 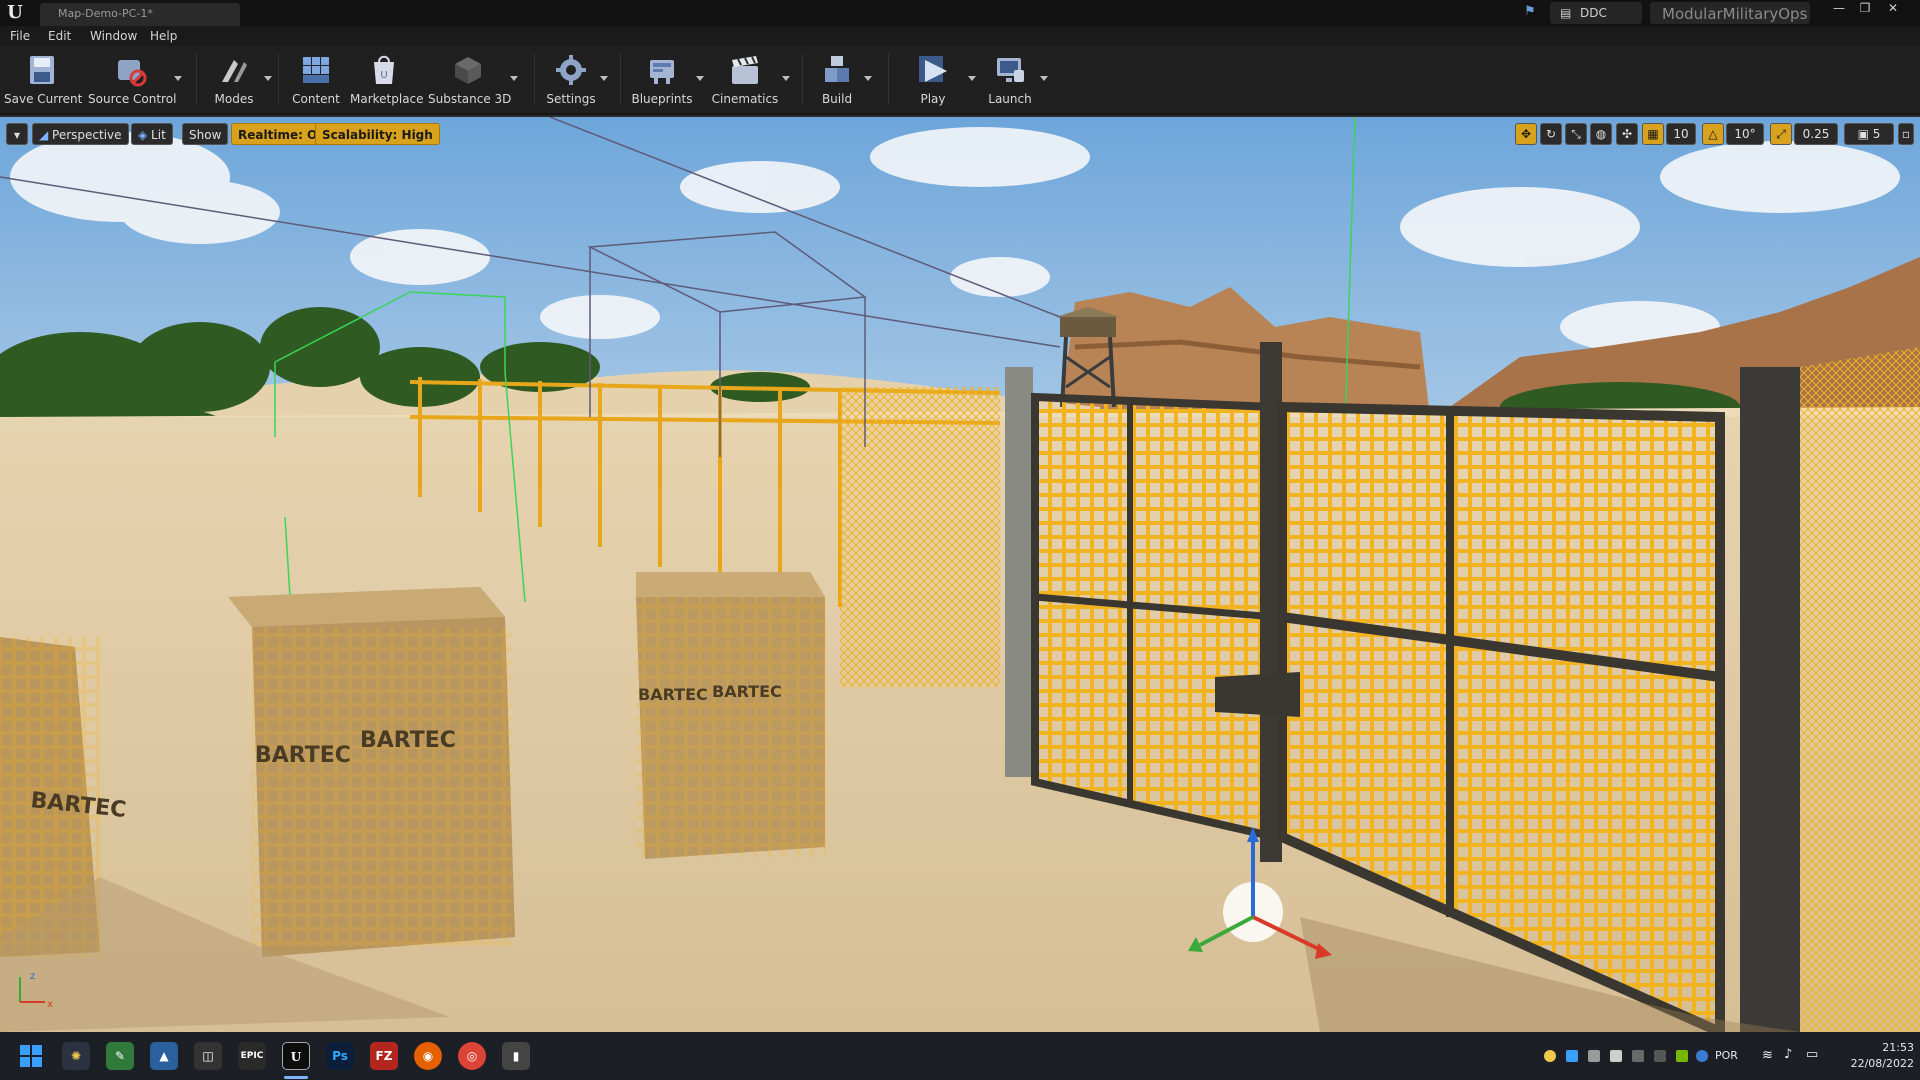 I want to click on tray-app-icon, so click(x=1616, y=1056).